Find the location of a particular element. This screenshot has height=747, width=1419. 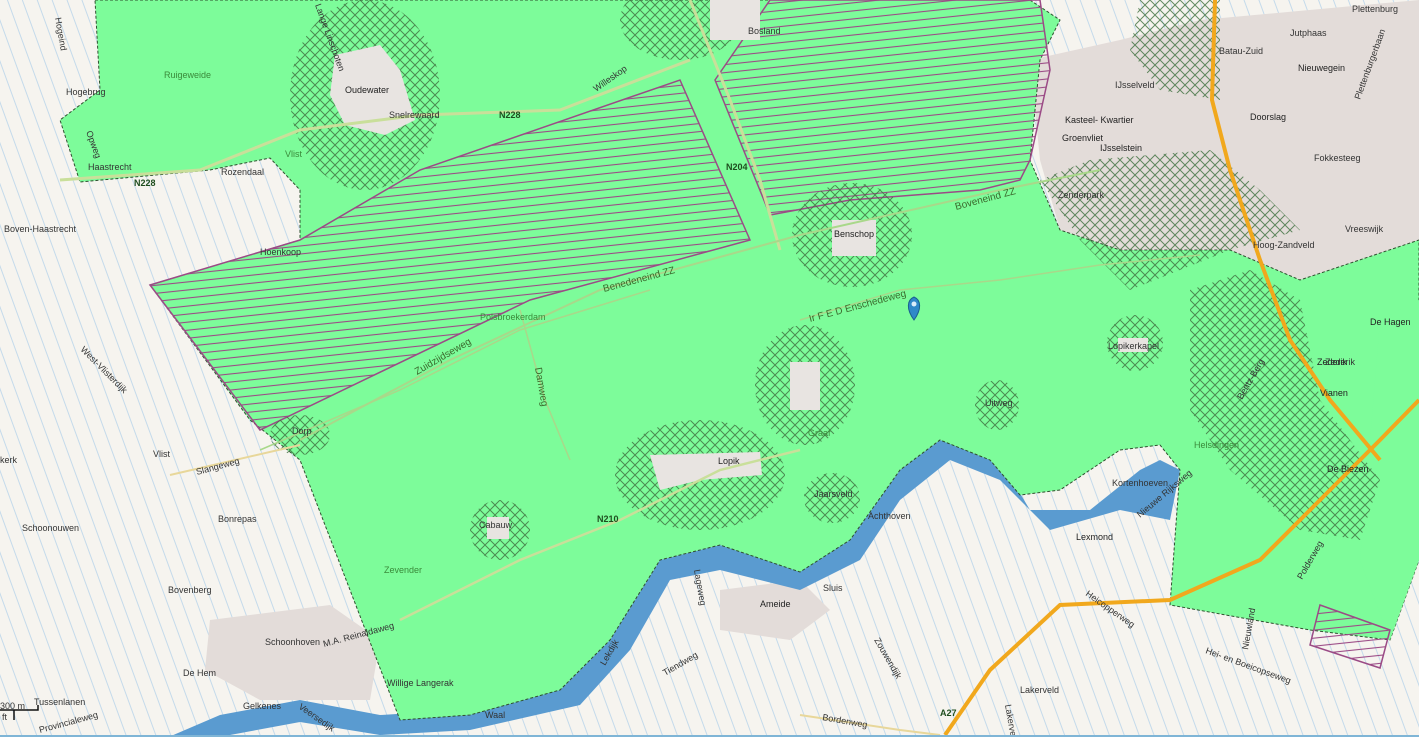

map-label: Achthoven is located at coordinates (889, 516).